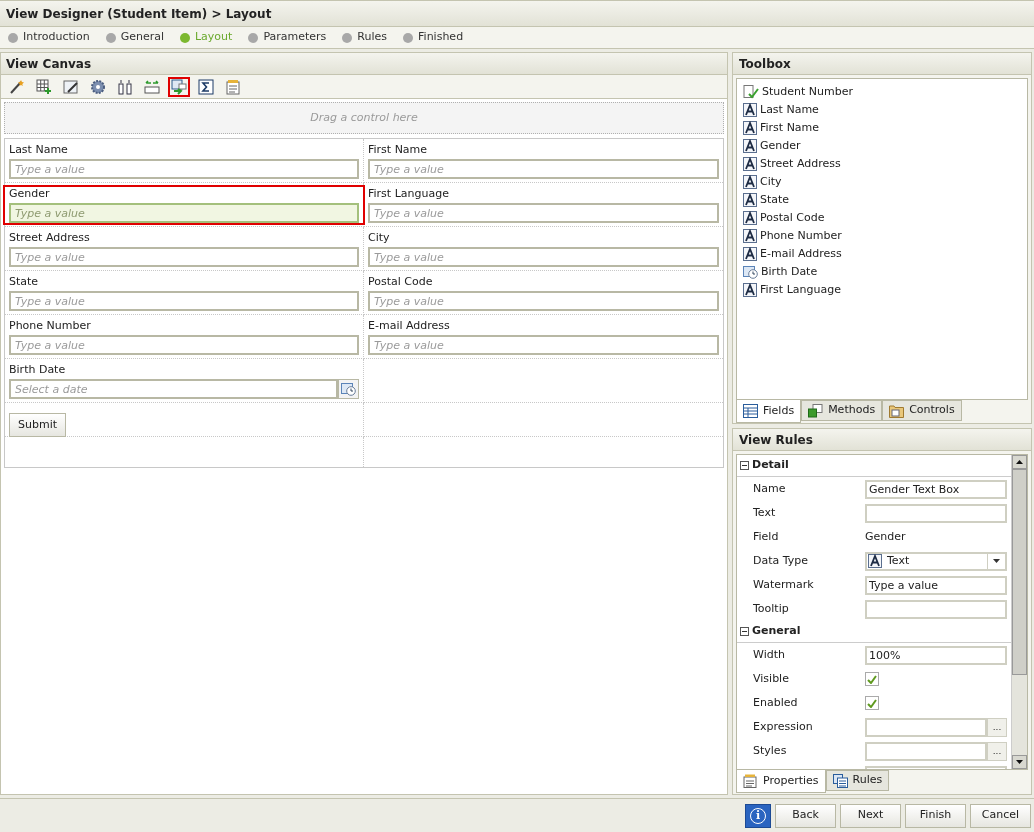 This screenshot has width=1034, height=832. I want to click on field-label: First Name, so click(398, 150).